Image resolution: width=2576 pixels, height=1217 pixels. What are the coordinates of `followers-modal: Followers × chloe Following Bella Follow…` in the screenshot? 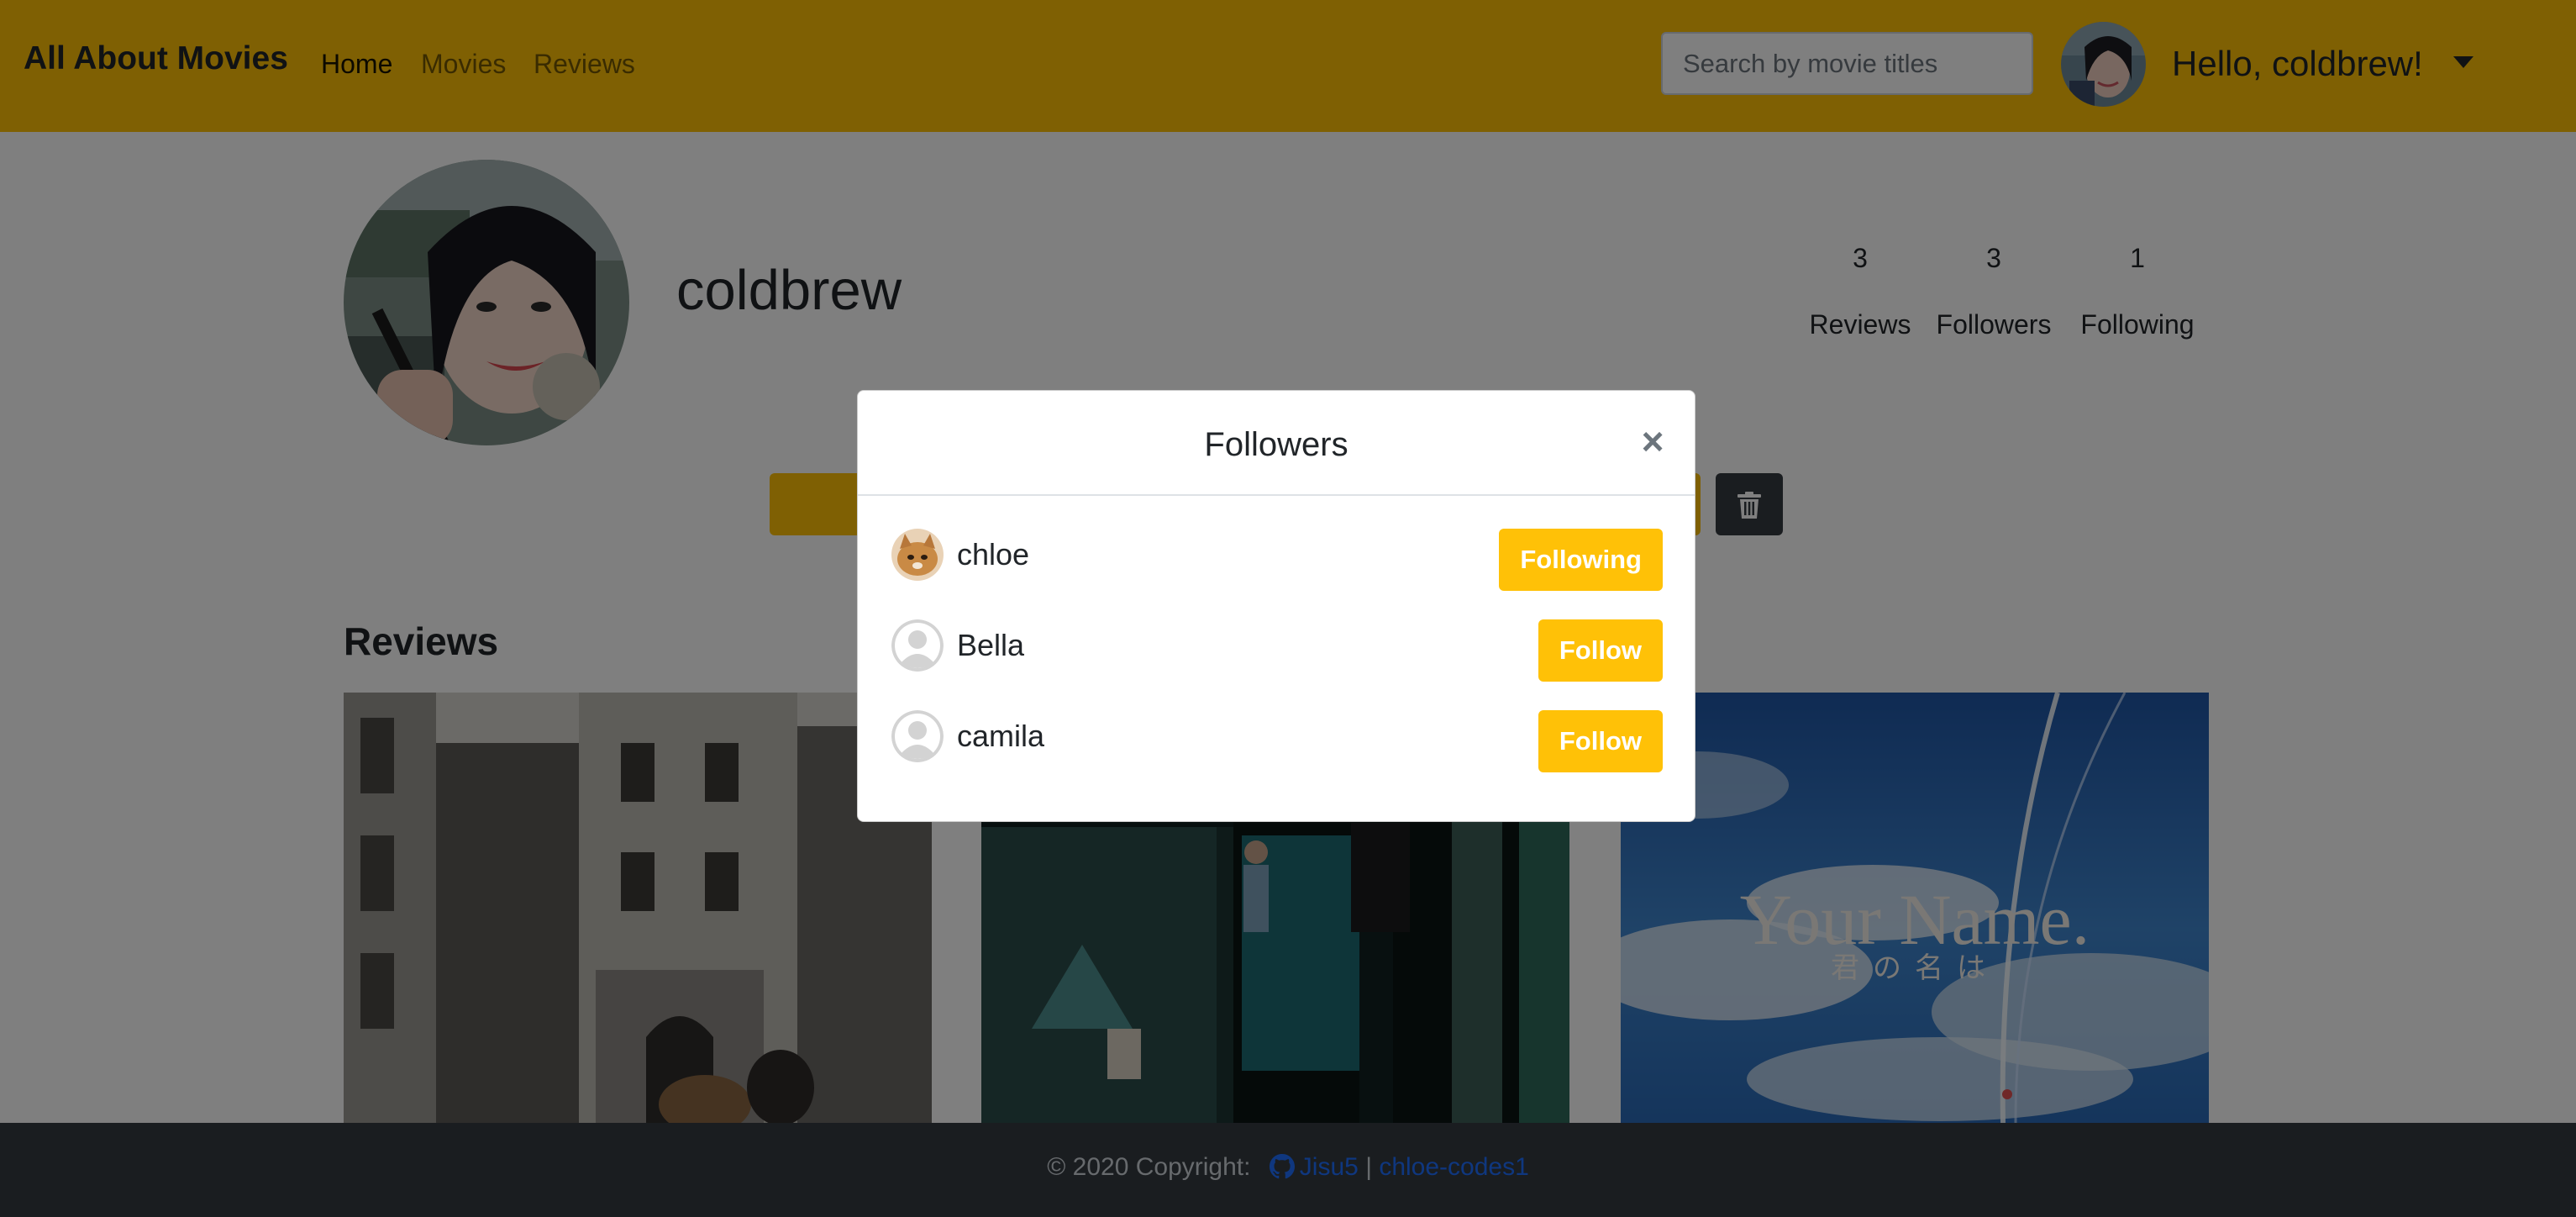 It's located at (1276, 606).